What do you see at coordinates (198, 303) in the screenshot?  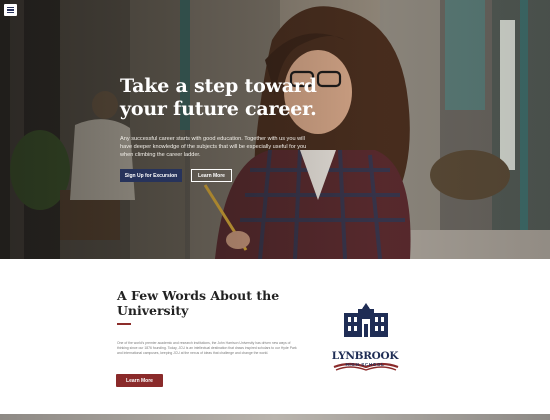 I see `about-title: A Few Words About the University` at bounding box center [198, 303].